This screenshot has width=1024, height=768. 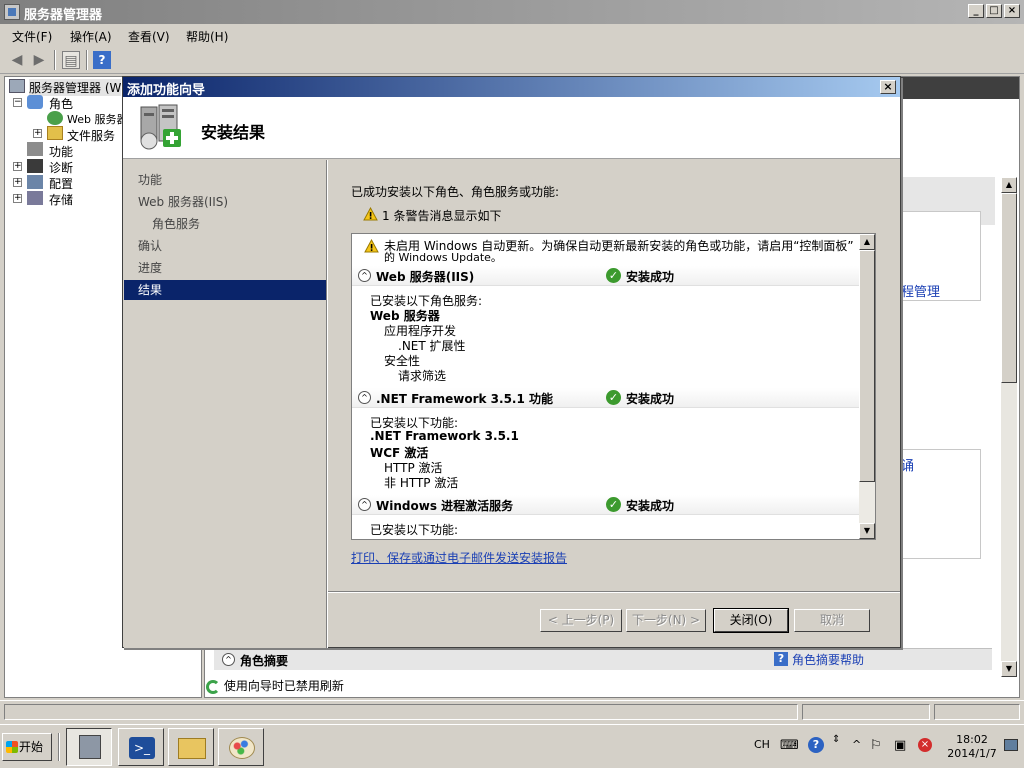 What do you see at coordinates (71, 60) in the screenshot?
I see `show-hide-console-tree-icon: ▤` at bounding box center [71, 60].